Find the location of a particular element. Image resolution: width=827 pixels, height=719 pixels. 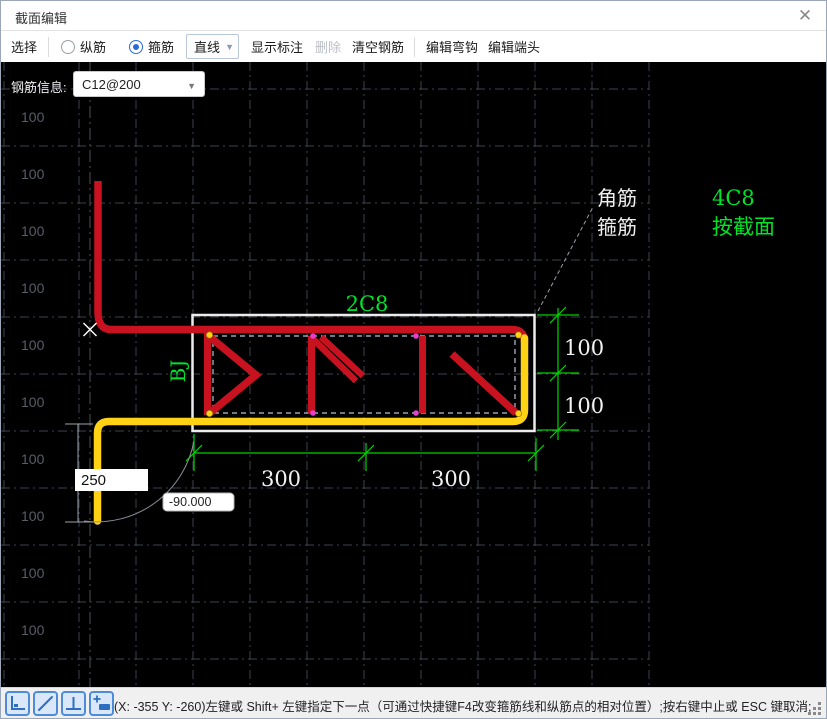

angle-tooltip: -90.000 is located at coordinates (190, 502).